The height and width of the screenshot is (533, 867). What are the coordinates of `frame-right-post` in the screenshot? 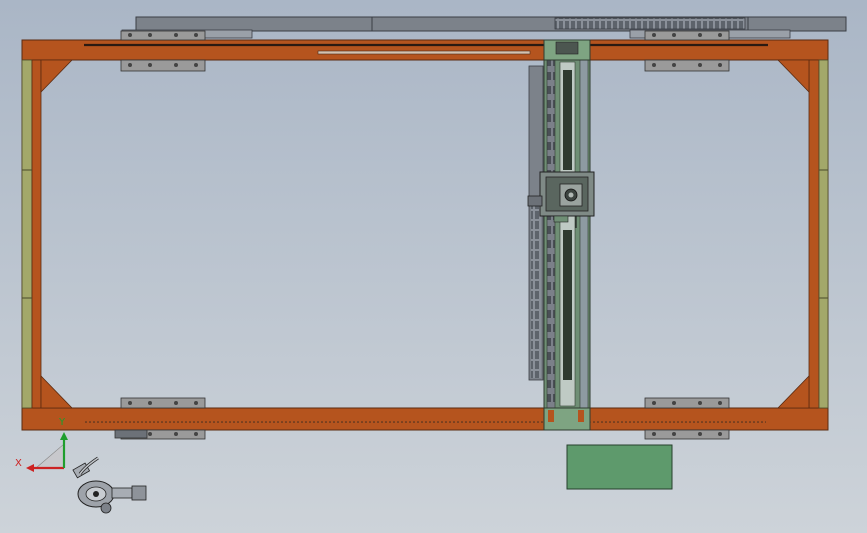 It's located at (814, 234).